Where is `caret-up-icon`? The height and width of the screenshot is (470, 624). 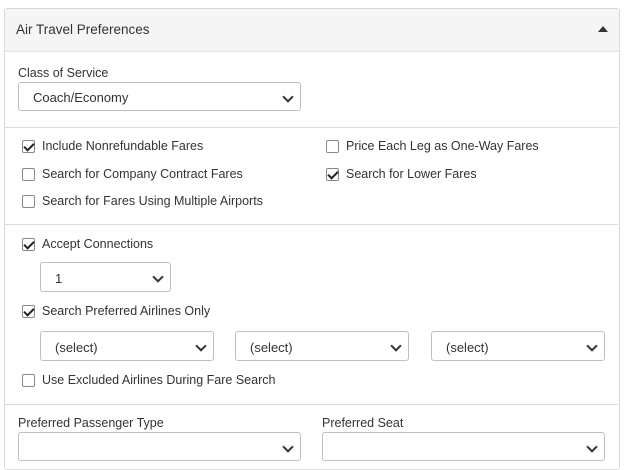 caret-up-icon is located at coordinates (603, 29).